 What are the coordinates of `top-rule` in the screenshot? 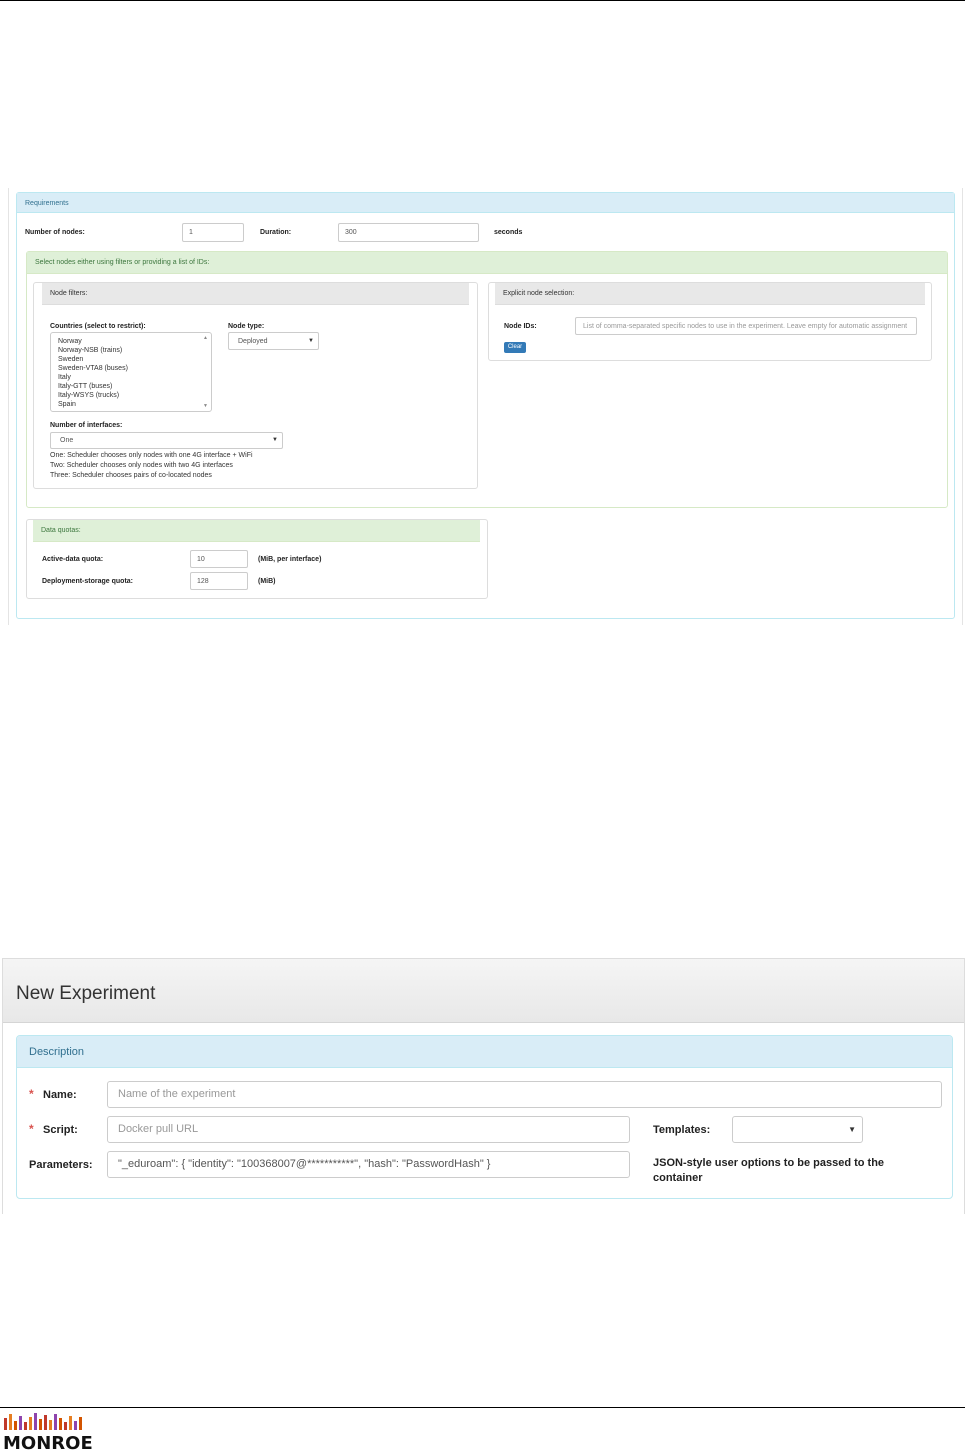 It's located at (482, 0).